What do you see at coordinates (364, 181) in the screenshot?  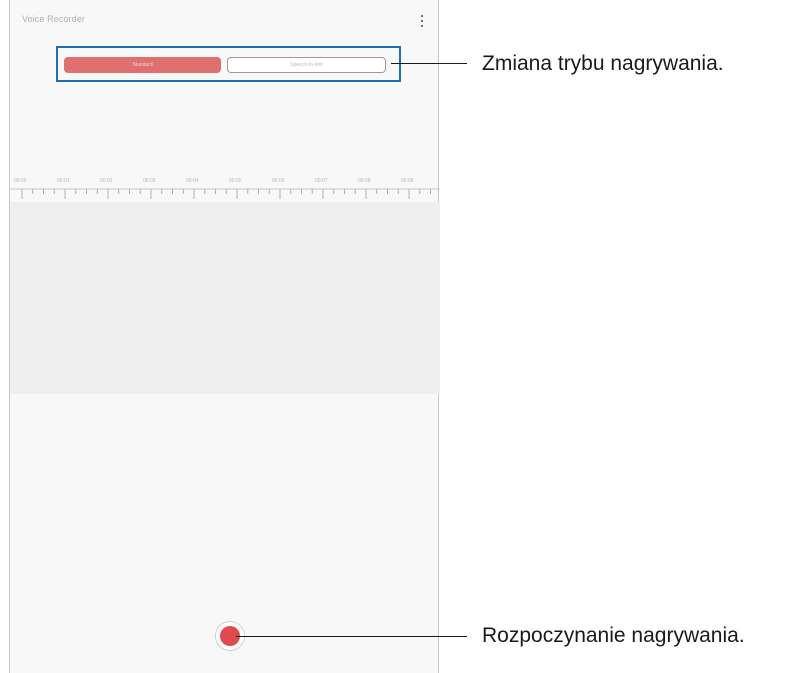 I see `time-label: 00:08` at bounding box center [364, 181].